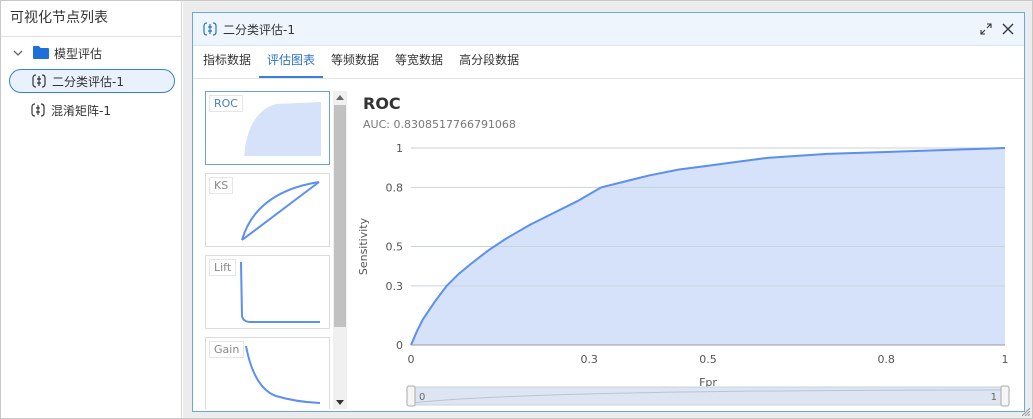 The image size is (1033, 419). I want to click on close-icon, so click(1008, 29).